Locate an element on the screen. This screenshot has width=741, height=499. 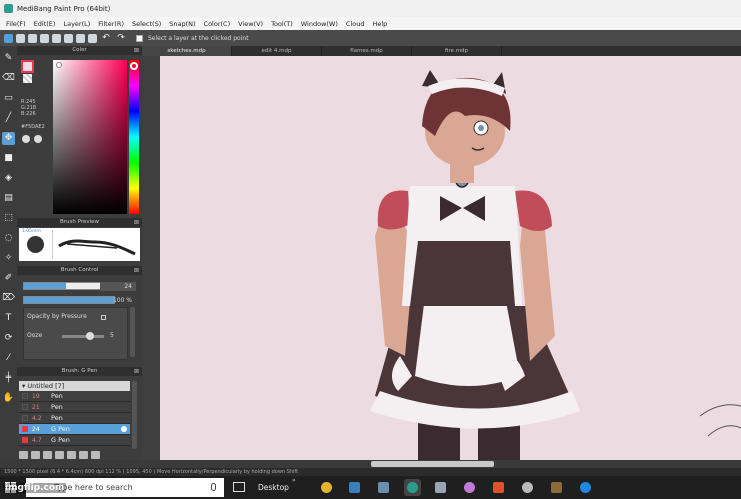
menu-item: Filter(R) is located at coordinates (111, 24).